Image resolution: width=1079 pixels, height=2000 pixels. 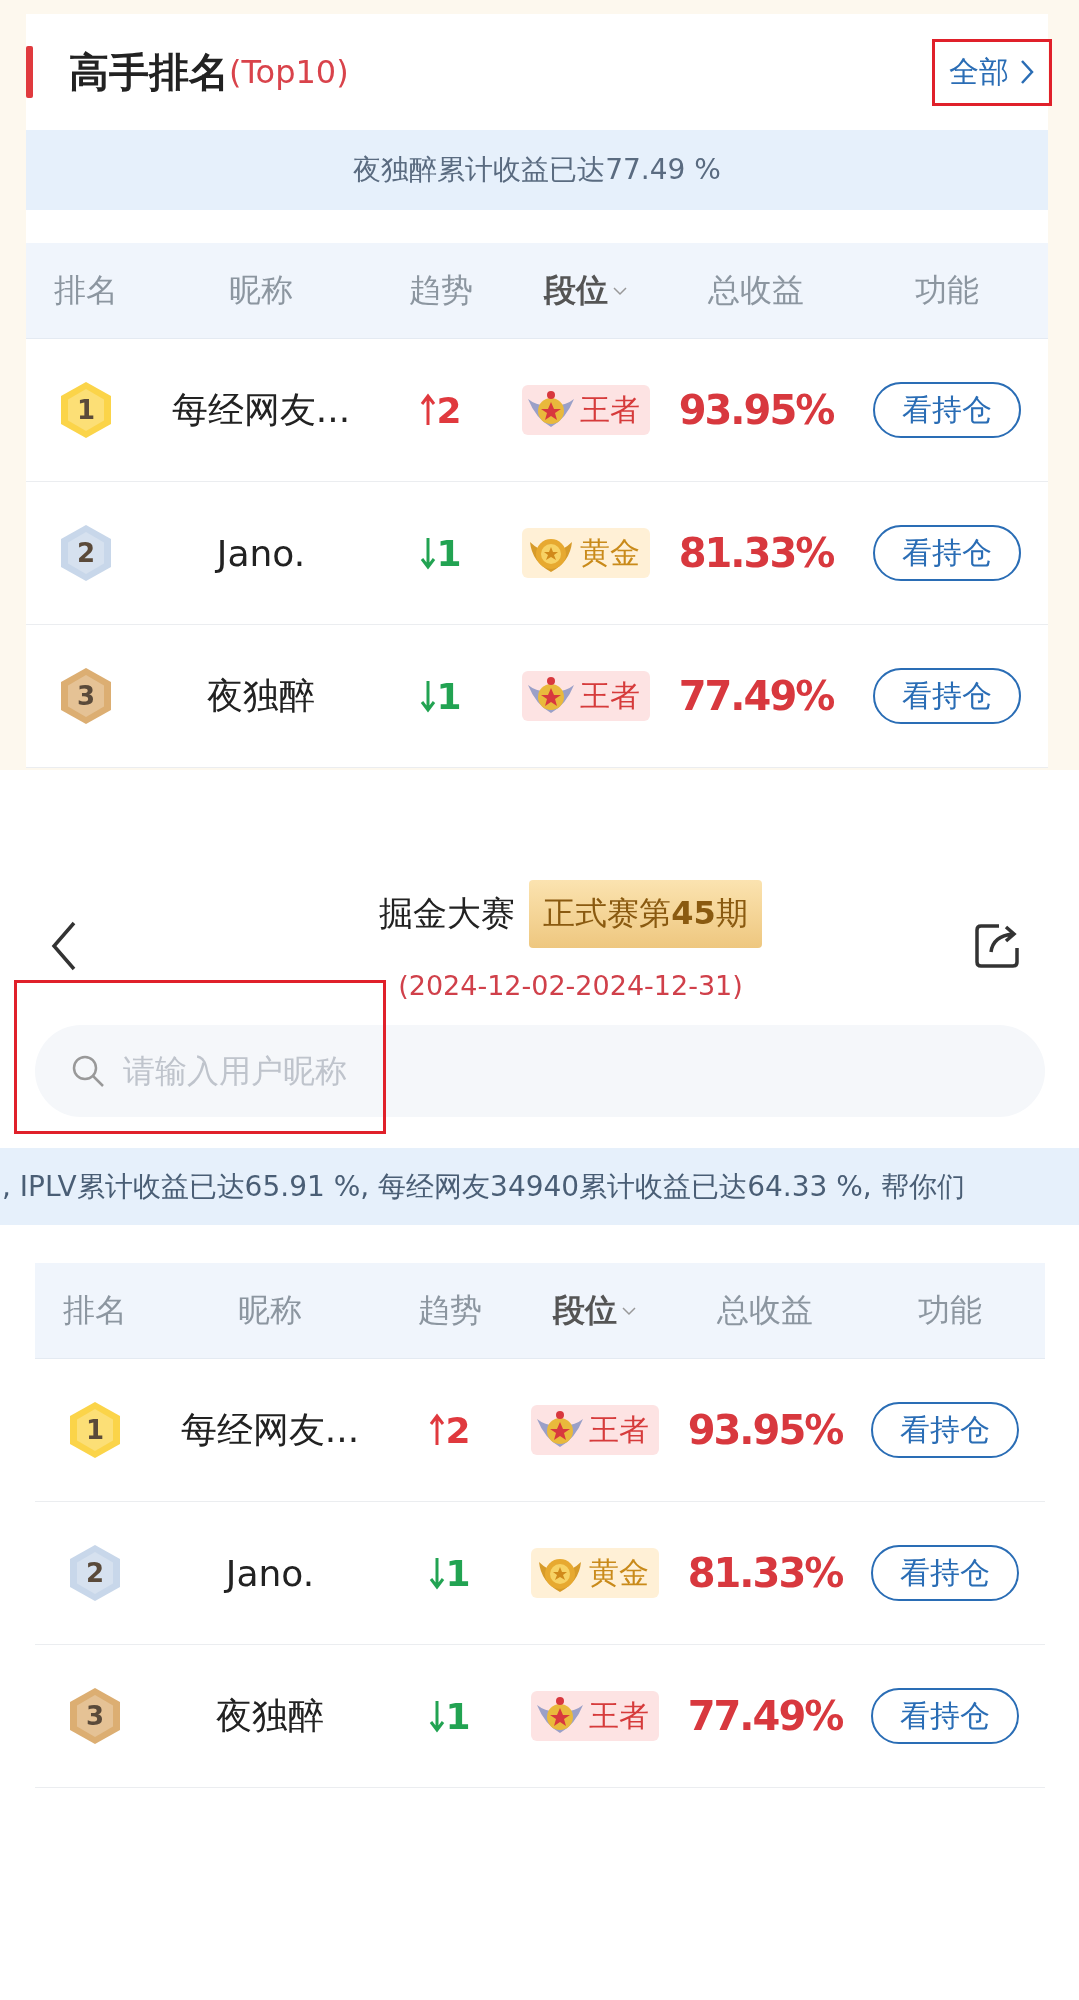 I want to click on period-badge: 正式赛第45期, so click(x=645, y=914).